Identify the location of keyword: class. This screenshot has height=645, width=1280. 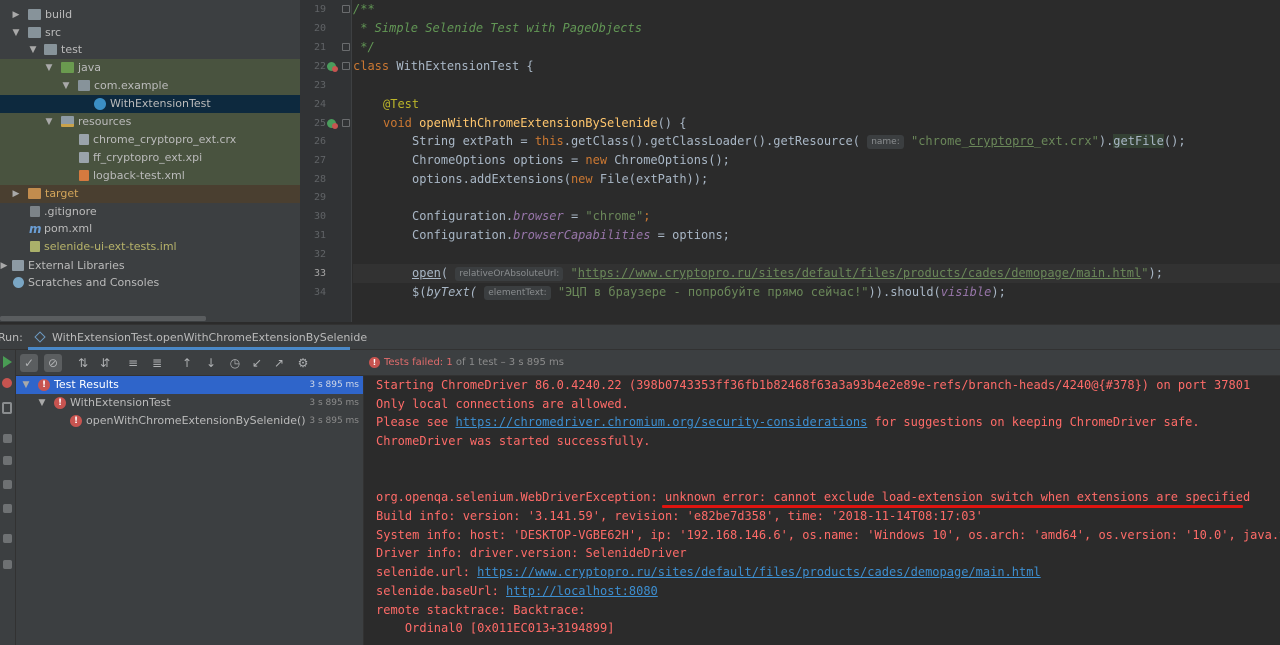
(371, 66).